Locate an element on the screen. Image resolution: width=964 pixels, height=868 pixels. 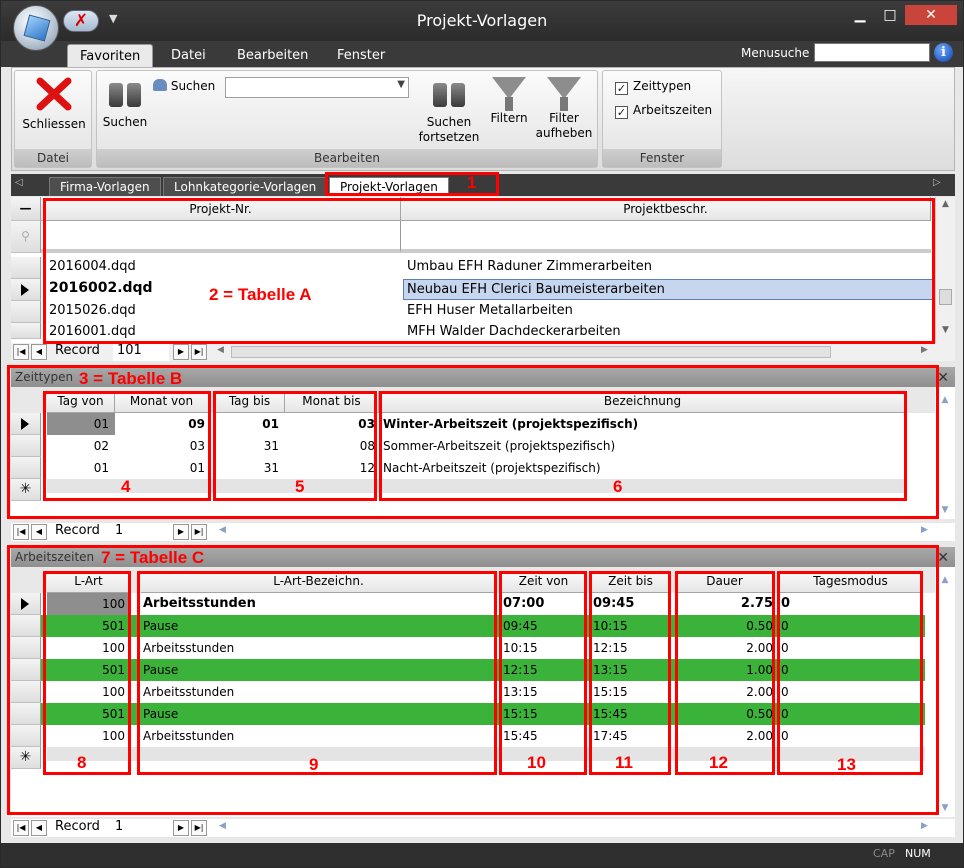
header-tagesmodus: Tagesmodus is located at coordinates (851, 582).